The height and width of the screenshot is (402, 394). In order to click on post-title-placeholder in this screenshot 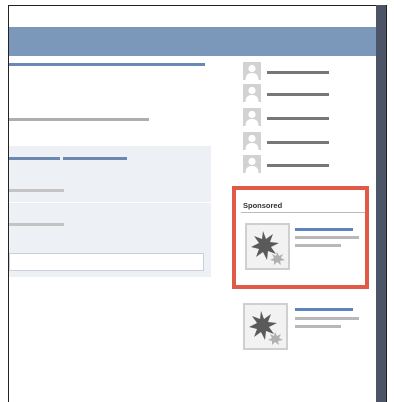, I will do `click(107, 64)`.